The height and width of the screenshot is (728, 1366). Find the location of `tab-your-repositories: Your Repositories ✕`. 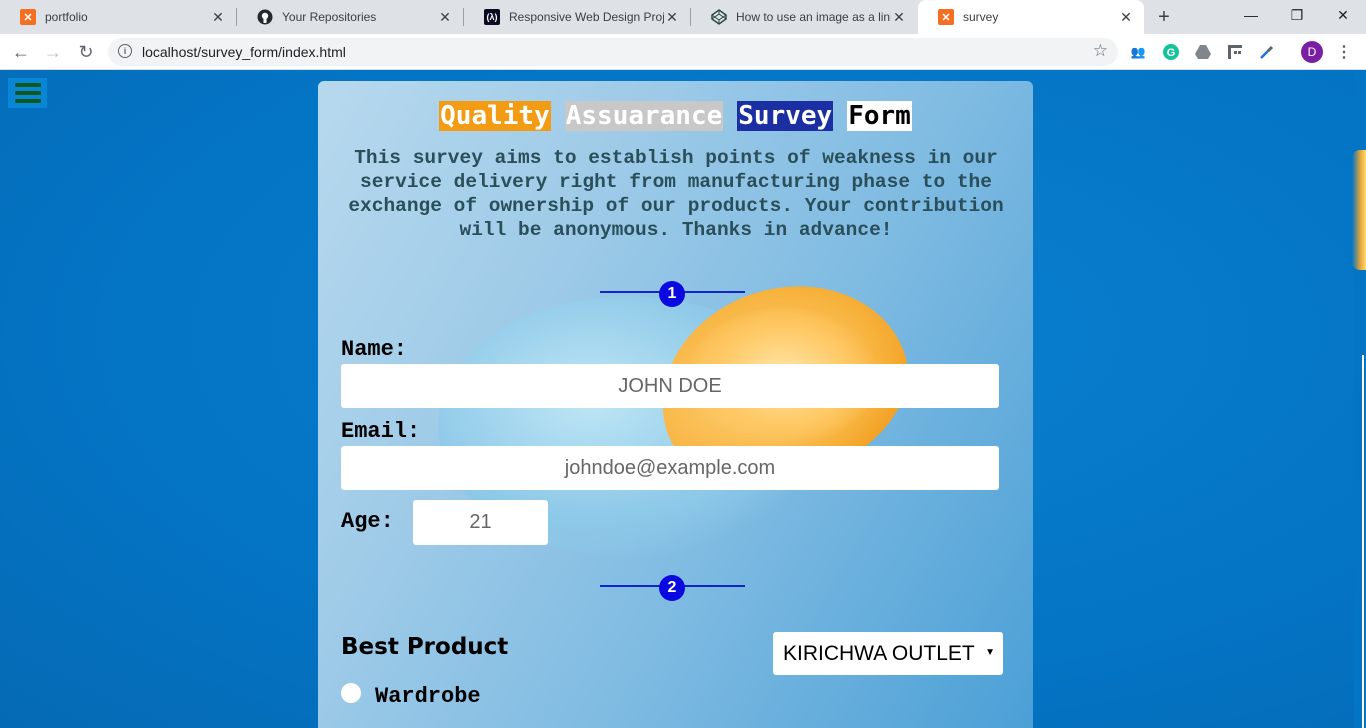

tab-your-repositories: Your Repositories ✕ is located at coordinates (350, 17).